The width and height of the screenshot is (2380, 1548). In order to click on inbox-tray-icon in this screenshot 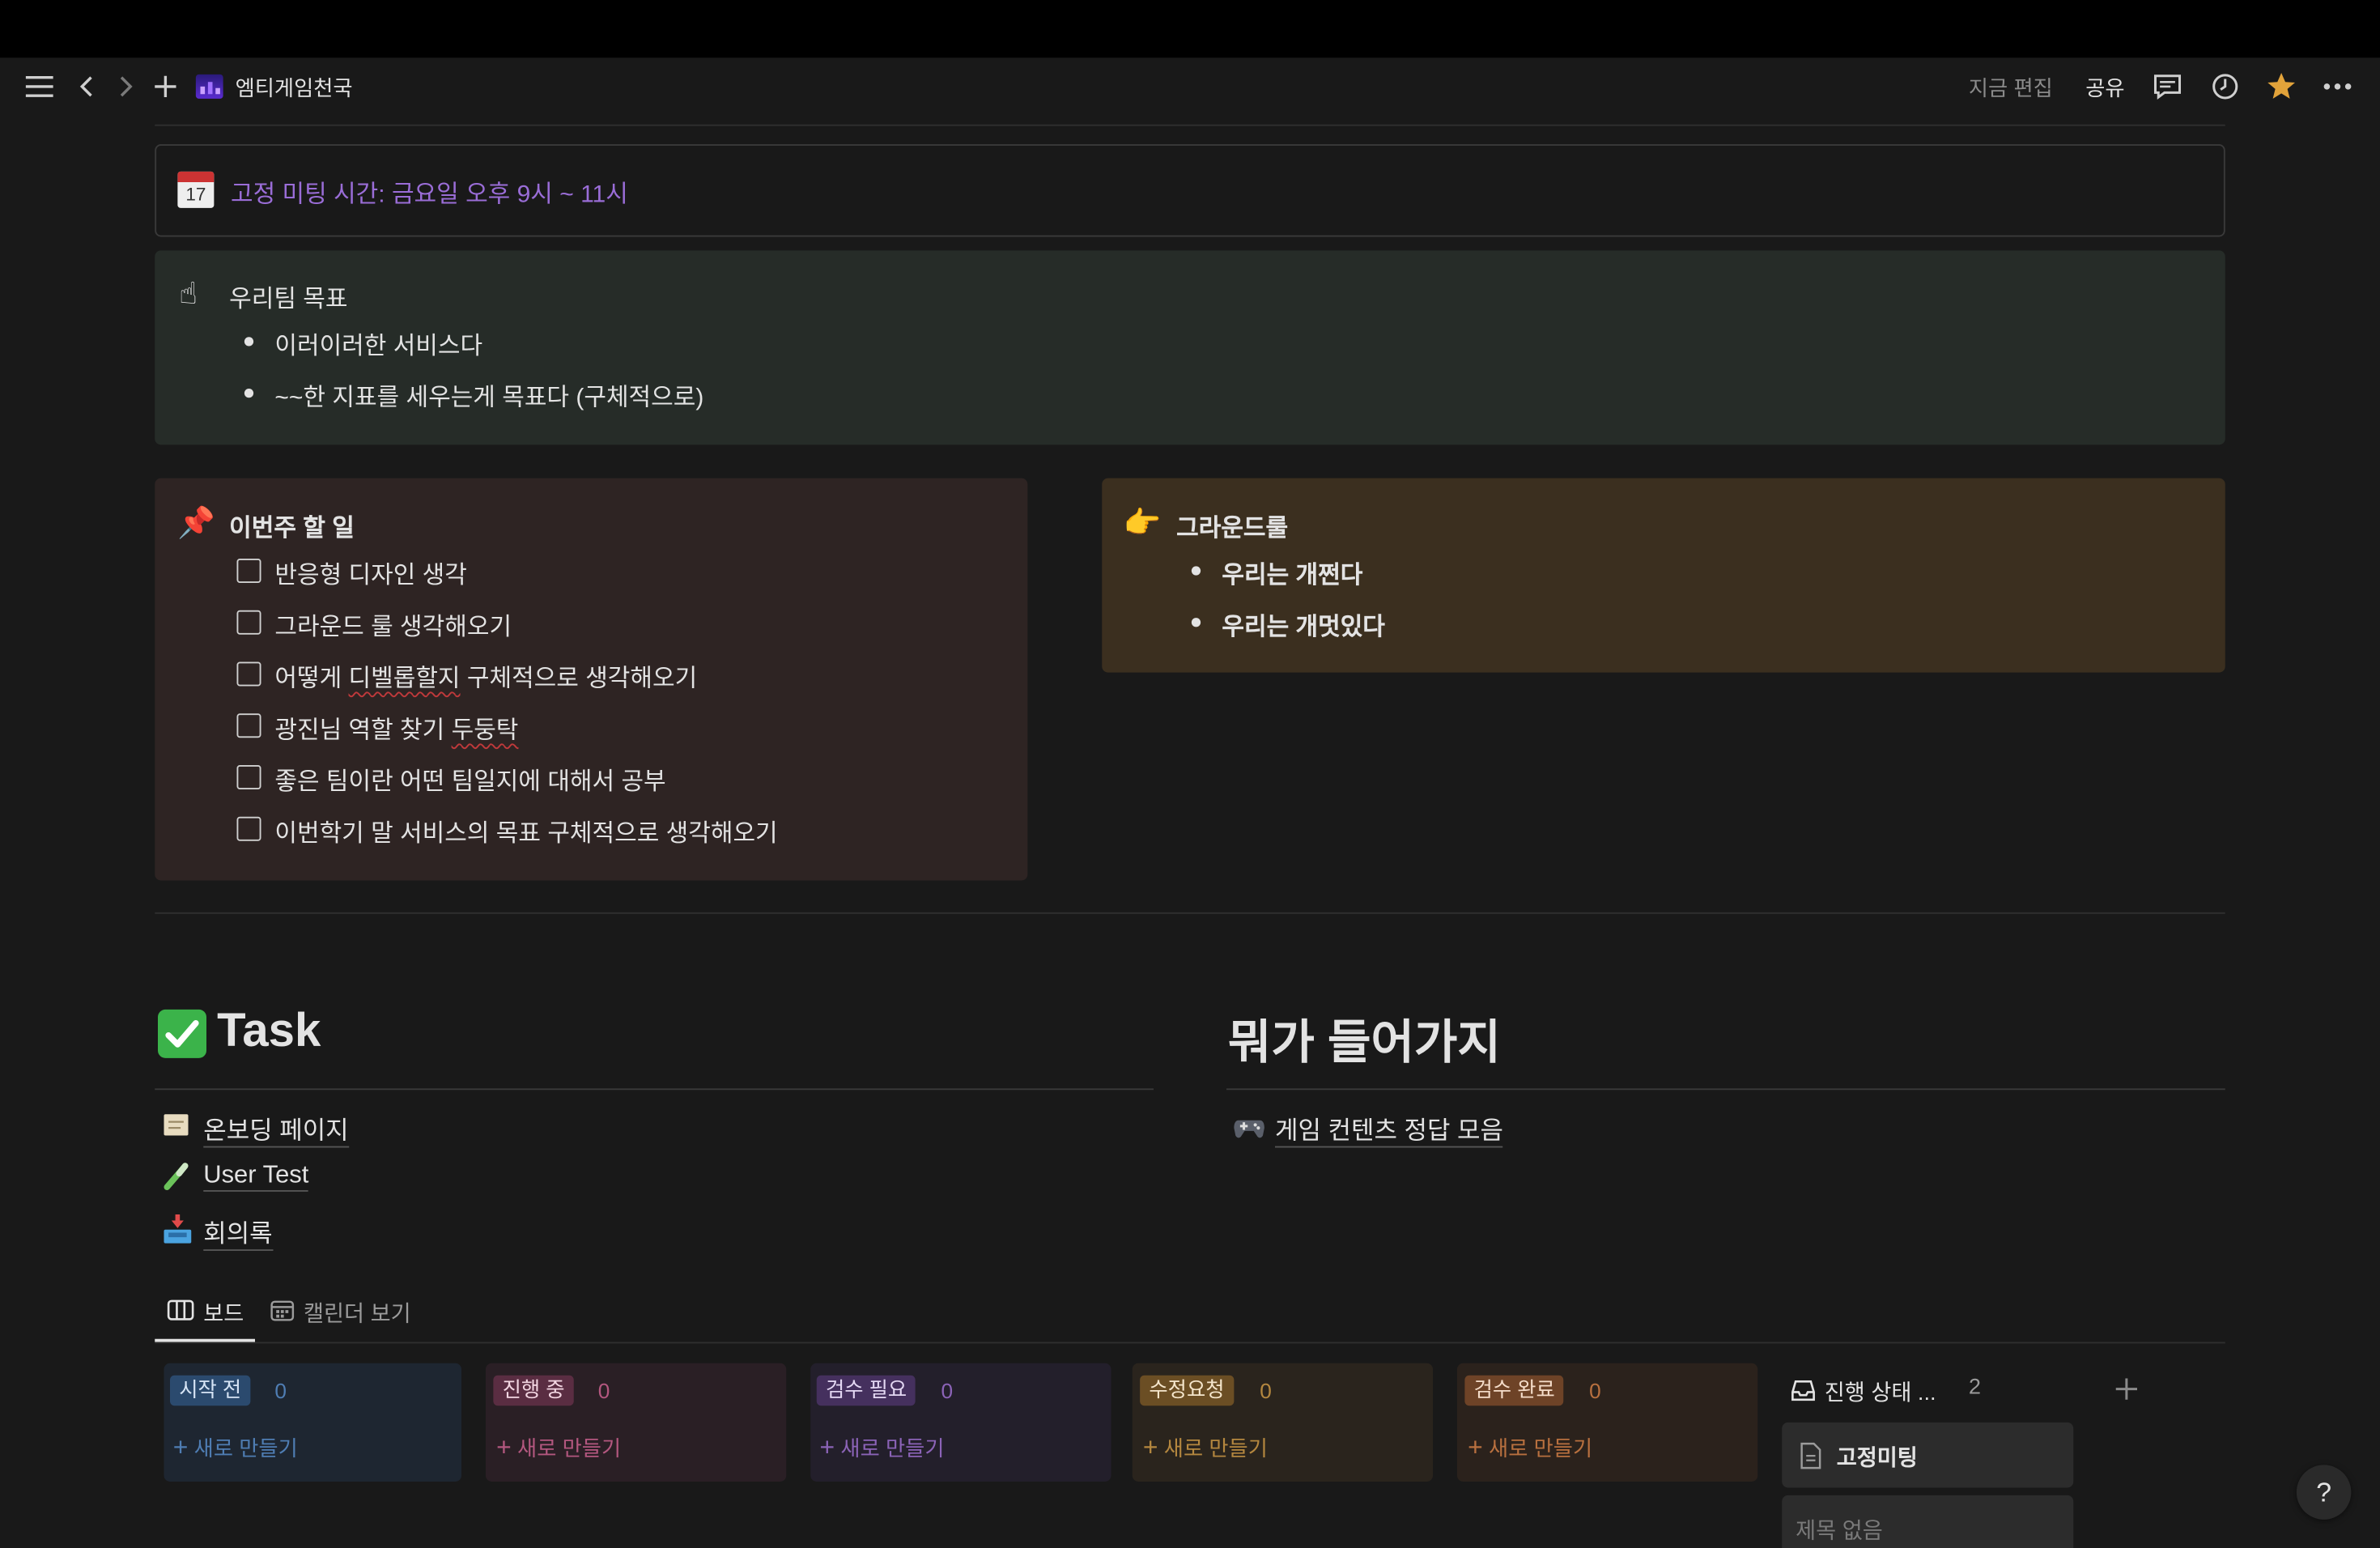, I will do `click(178, 1230)`.